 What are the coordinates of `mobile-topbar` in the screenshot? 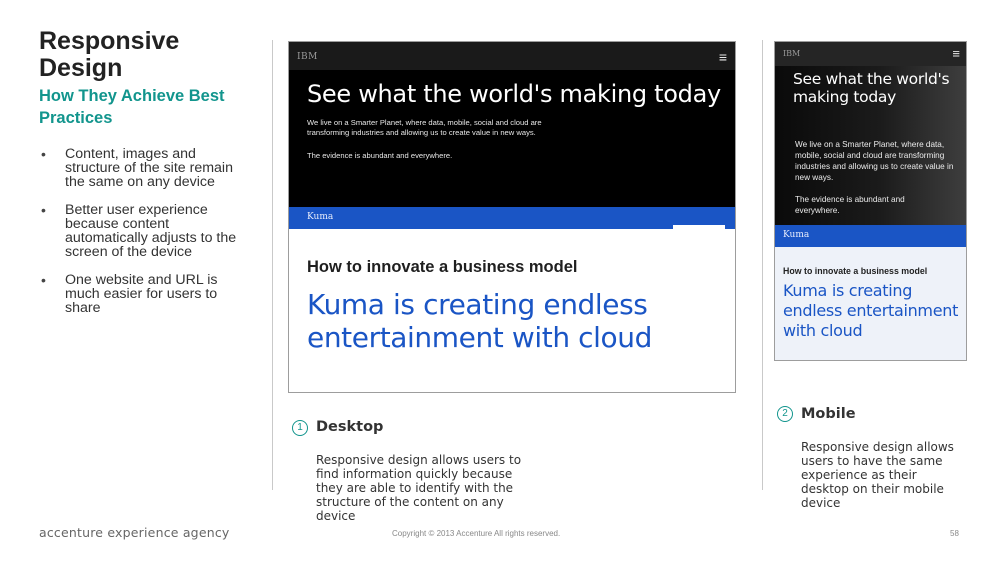 It's located at (870, 54).